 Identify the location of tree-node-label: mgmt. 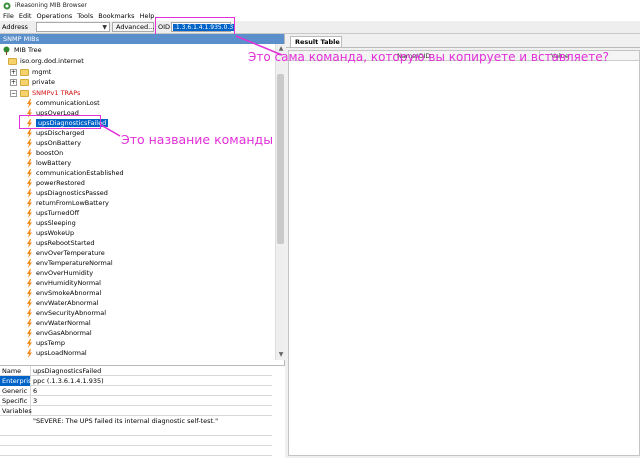
(42, 72).